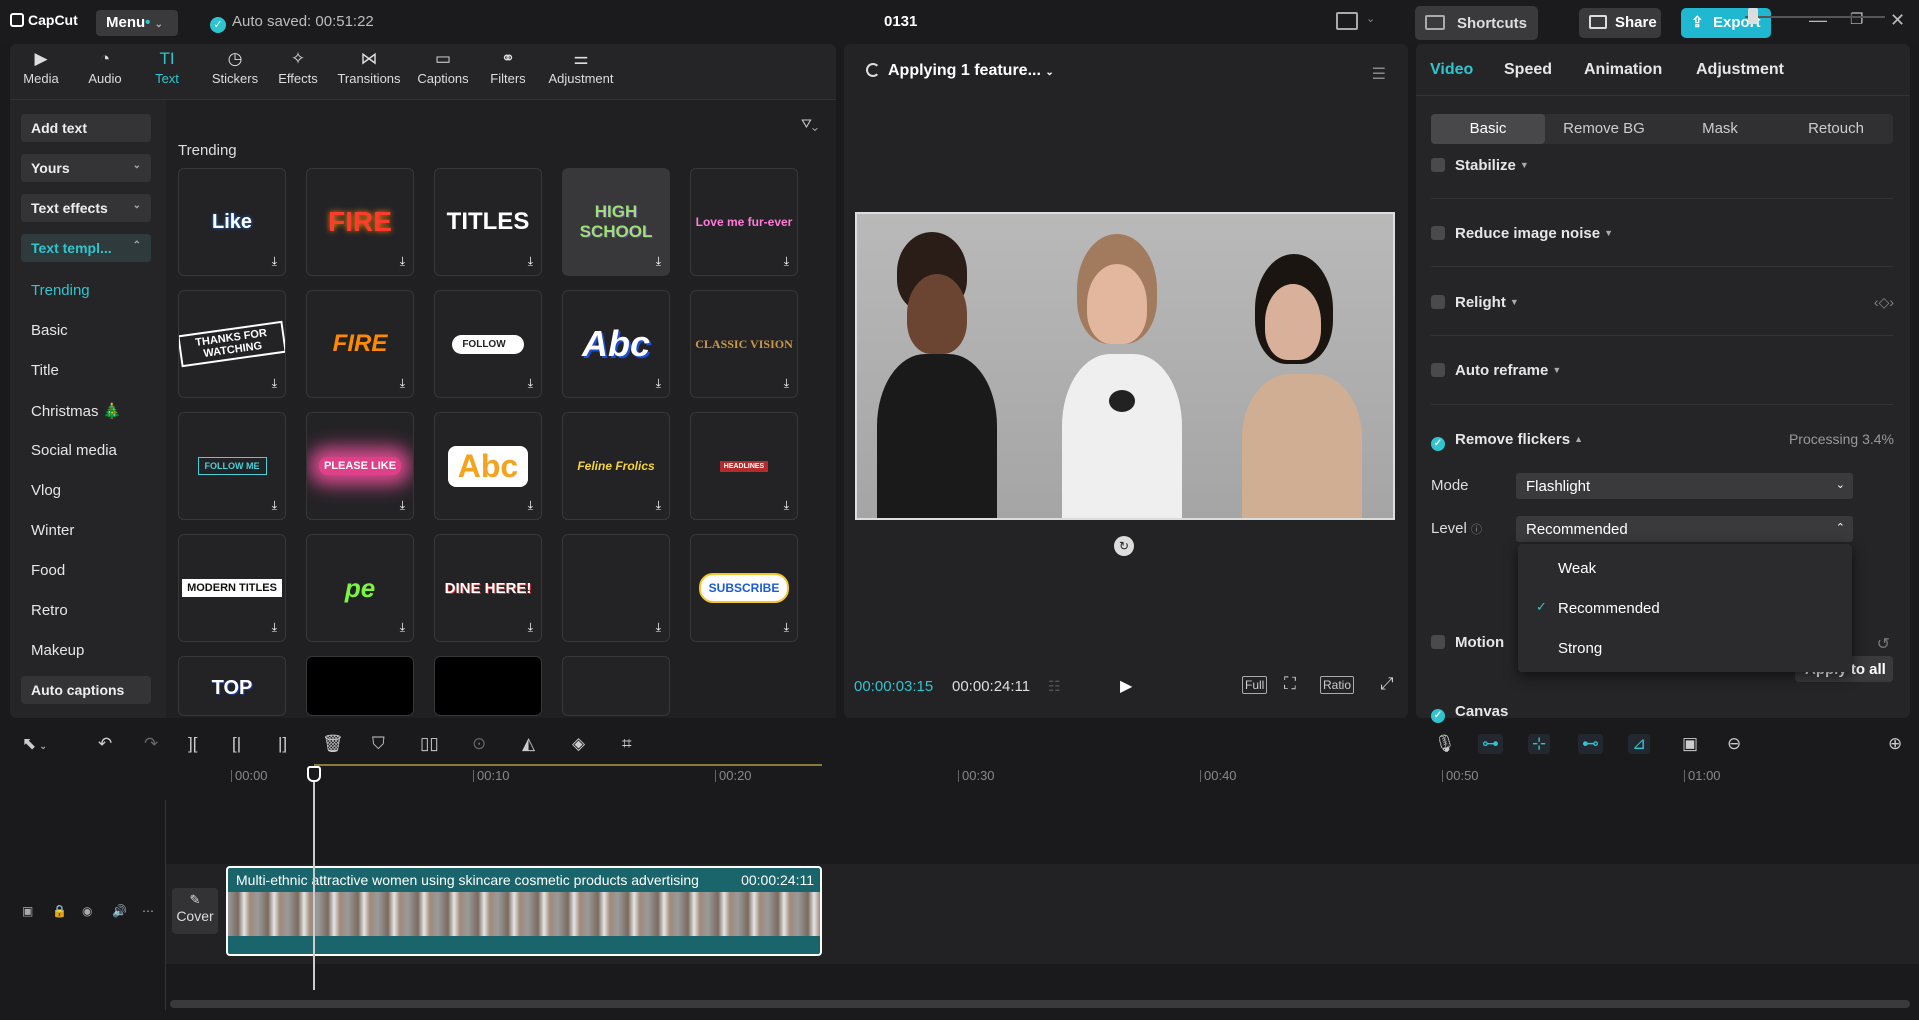  I want to click on tab-animation: Animation, so click(1623, 70).